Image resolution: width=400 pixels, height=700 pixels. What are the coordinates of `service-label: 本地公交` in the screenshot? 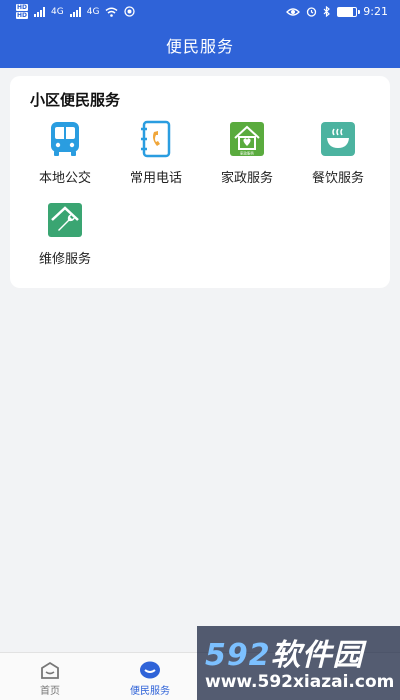 It's located at (64, 178).